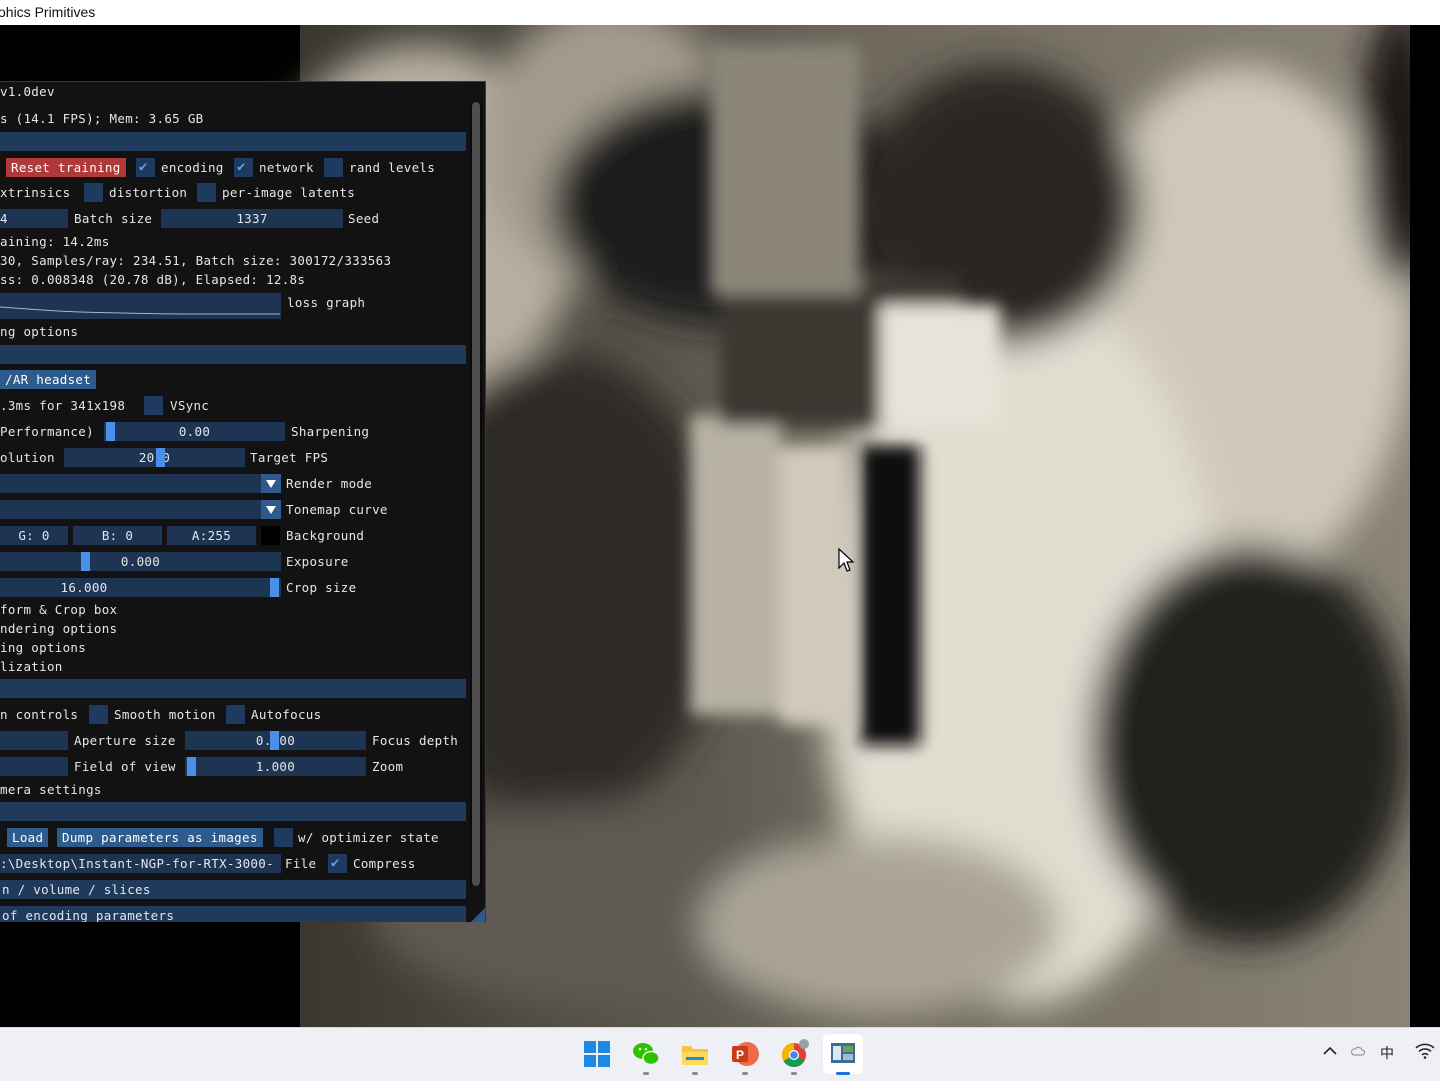 The image size is (1440, 1081). I want to click on vsync-checkbox, so click(153, 405).